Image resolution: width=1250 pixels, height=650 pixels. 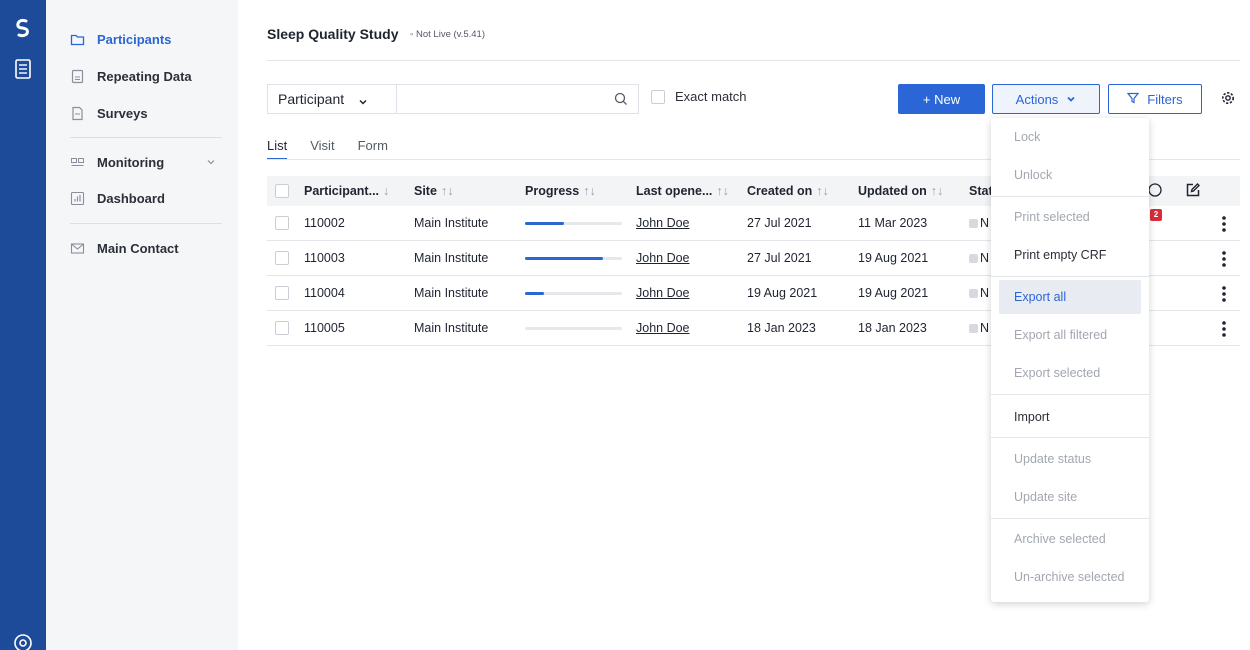 I want to click on select-all-checkbox, so click(x=282, y=191).